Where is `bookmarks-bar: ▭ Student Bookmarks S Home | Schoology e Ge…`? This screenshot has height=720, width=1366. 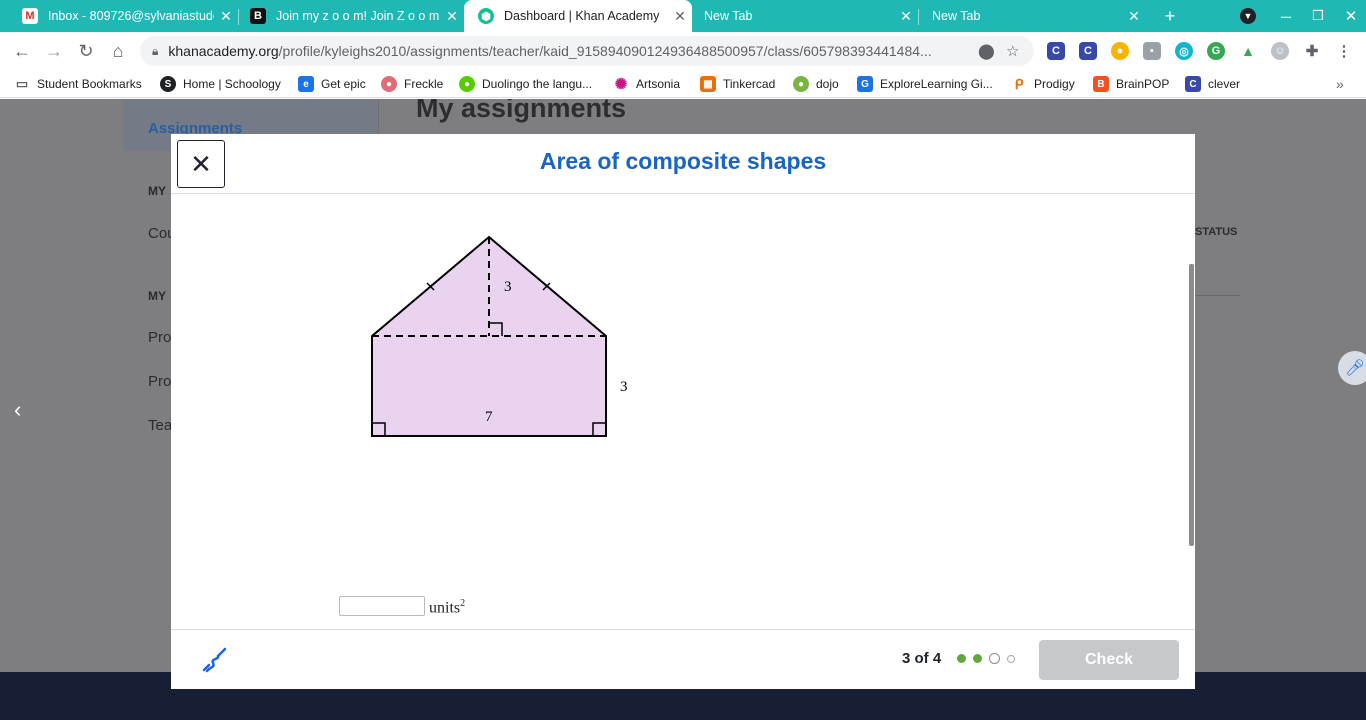 bookmarks-bar: ▭ Student Bookmarks S Home | Schoology e Ge… is located at coordinates (683, 84).